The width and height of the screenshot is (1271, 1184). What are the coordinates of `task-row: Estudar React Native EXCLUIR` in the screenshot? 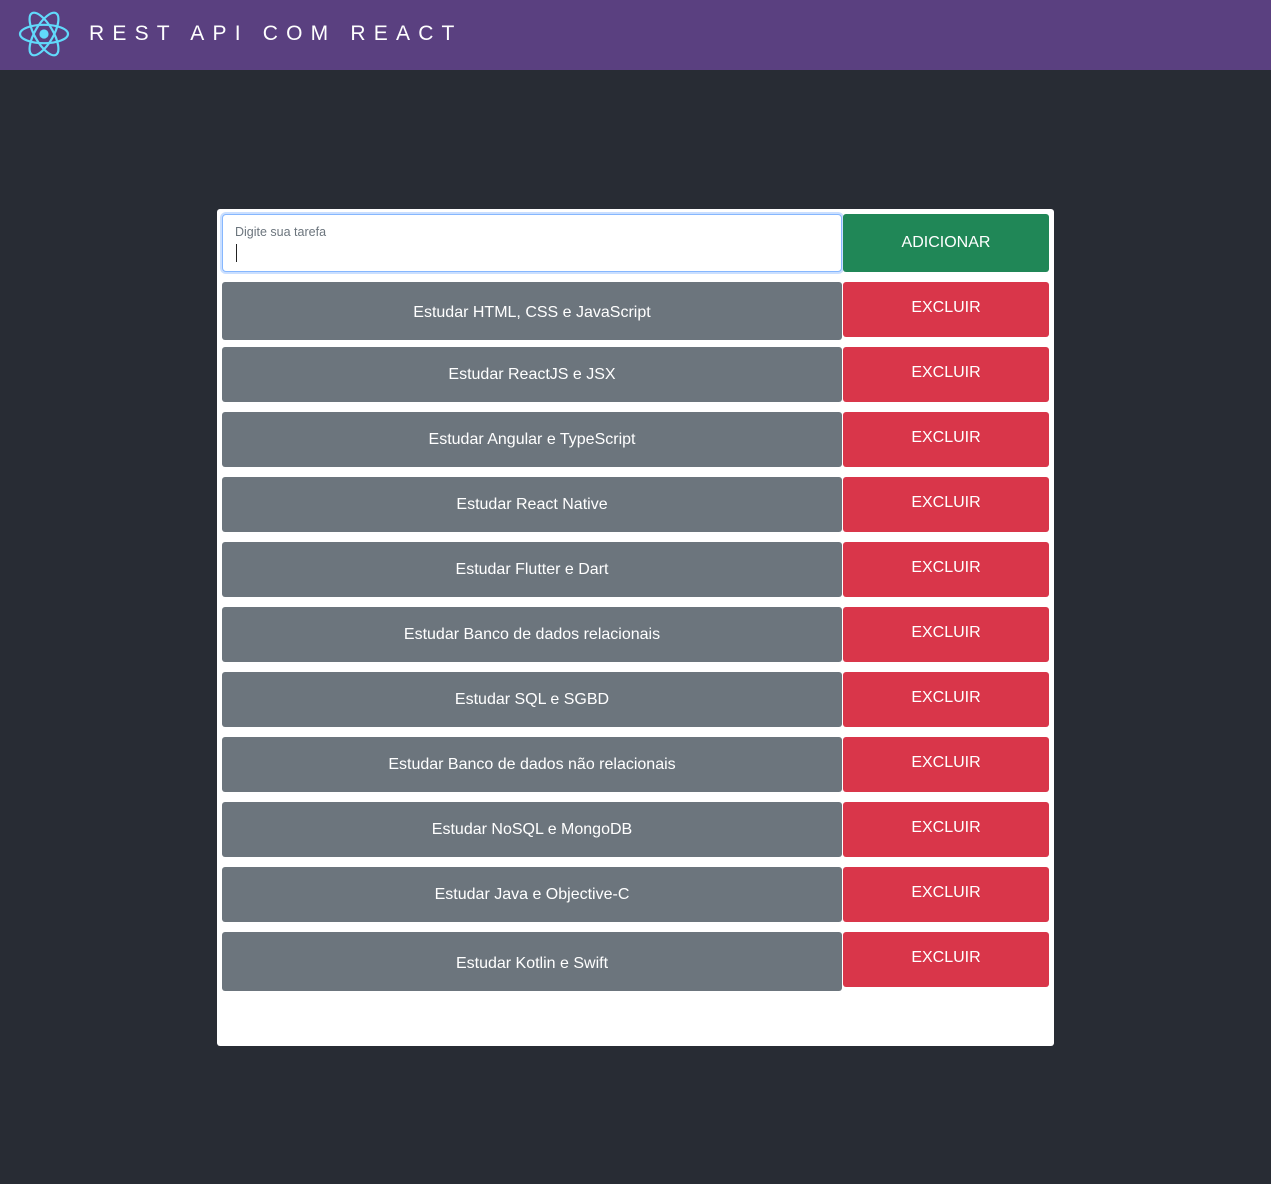 It's located at (635, 504).